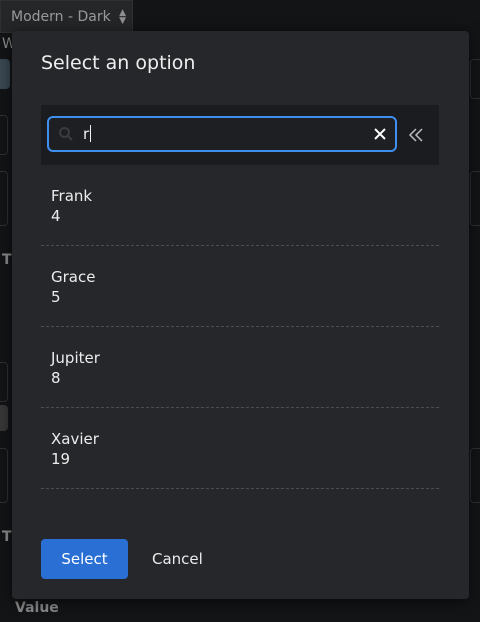 The width and height of the screenshot is (480, 622). I want to click on search-icon, so click(66, 134).